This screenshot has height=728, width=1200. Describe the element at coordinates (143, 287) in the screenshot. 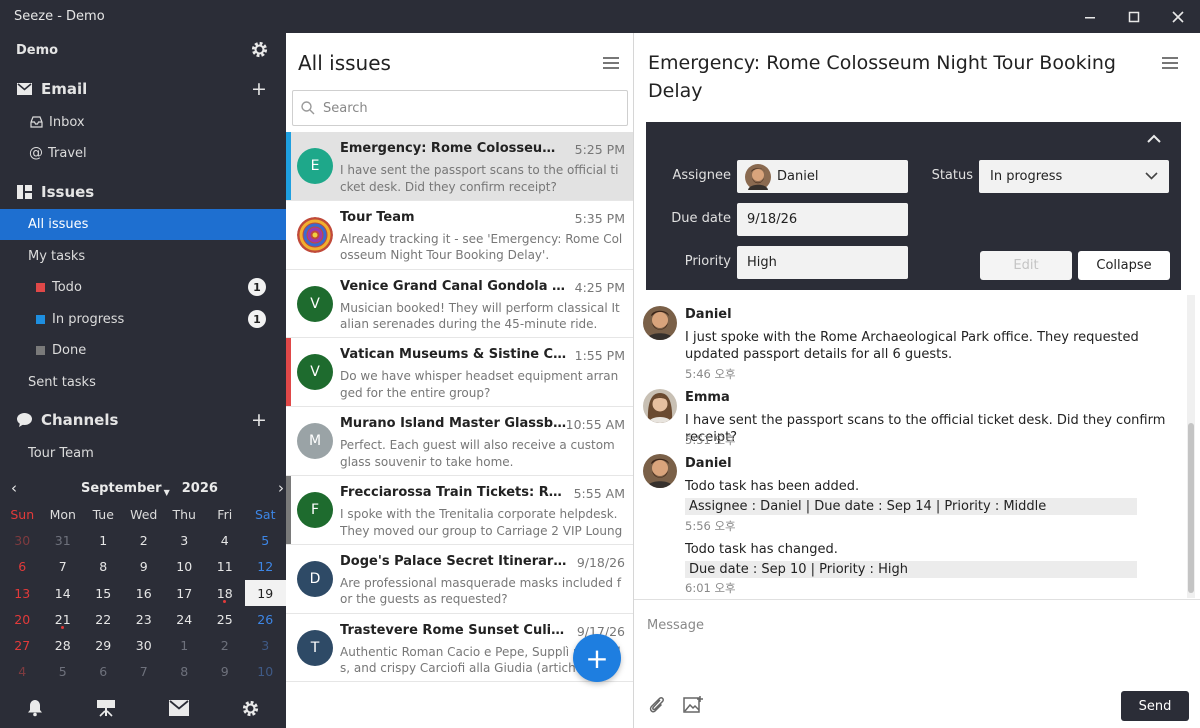

I see `sidebar-item-todo: Todo 1` at that location.